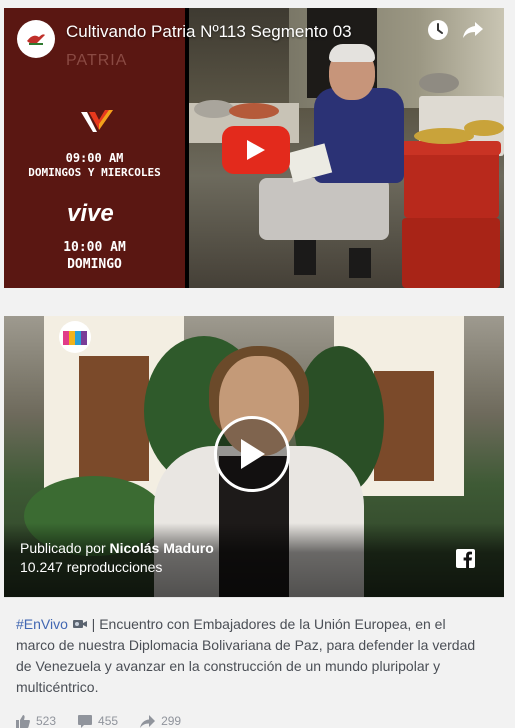 The image size is (515, 728). I want to click on patria-watermark: PATRIA, so click(97, 60).